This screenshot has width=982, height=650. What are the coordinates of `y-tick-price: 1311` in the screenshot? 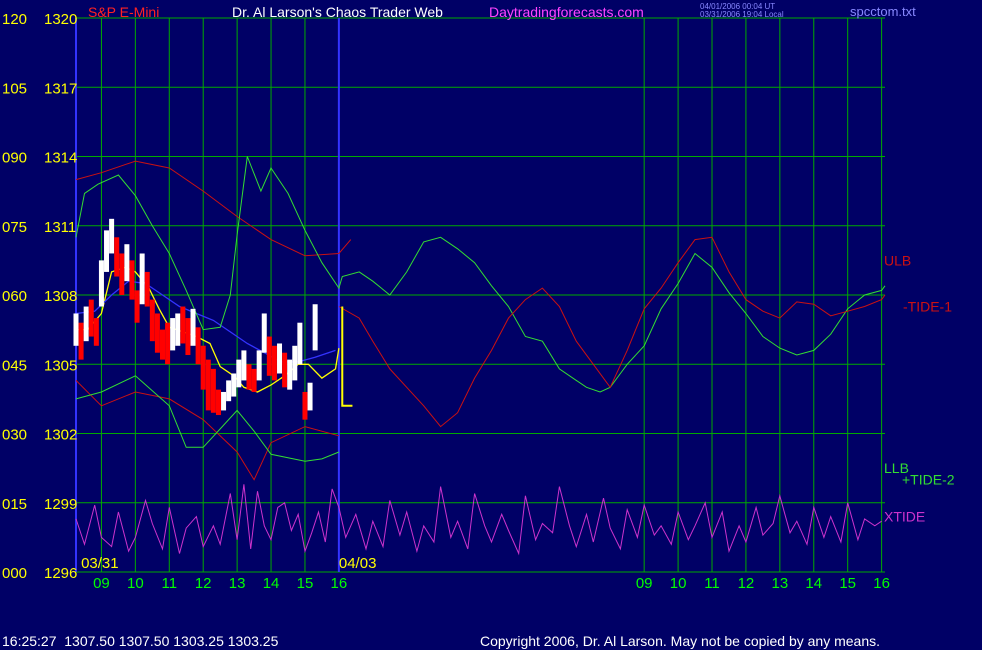 It's located at (60, 227).